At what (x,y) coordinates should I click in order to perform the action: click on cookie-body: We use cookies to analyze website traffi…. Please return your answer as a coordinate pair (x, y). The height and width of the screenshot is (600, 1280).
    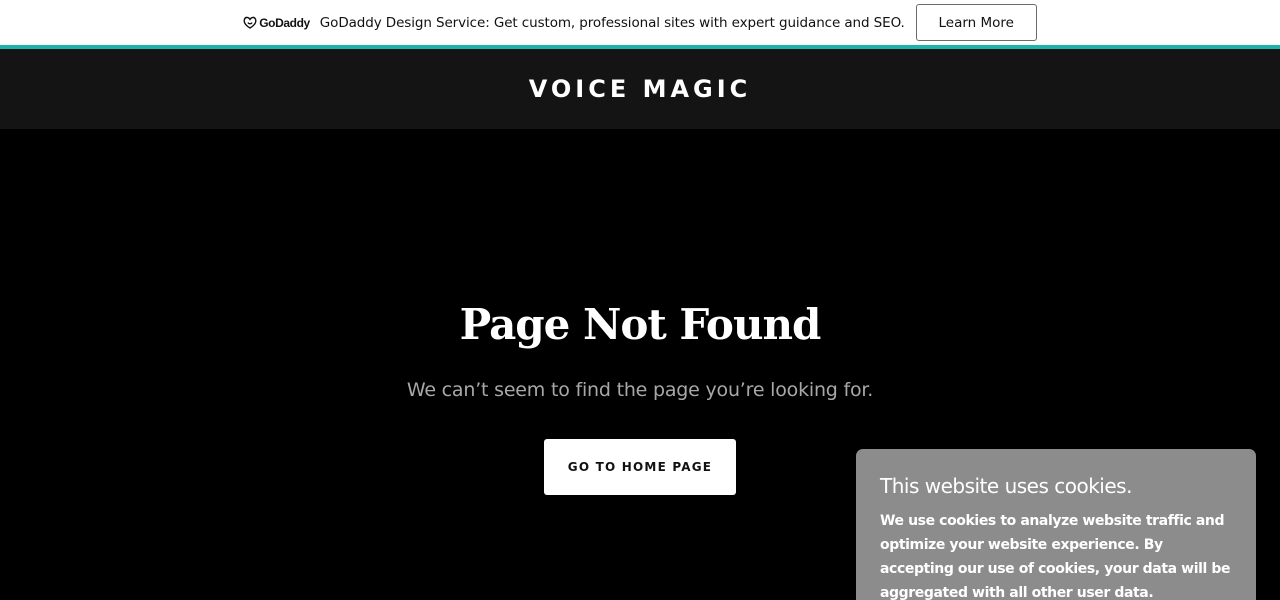
    Looking at the image, I should click on (1055, 556).